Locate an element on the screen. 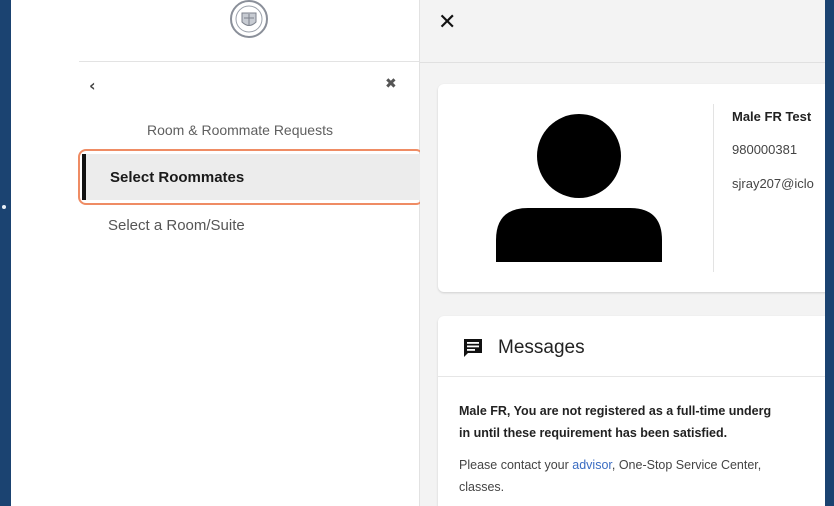 Image resolution: width=834 pixels, height=506 pixels. advisor-link: advisor is located at coordinates (592, 465).